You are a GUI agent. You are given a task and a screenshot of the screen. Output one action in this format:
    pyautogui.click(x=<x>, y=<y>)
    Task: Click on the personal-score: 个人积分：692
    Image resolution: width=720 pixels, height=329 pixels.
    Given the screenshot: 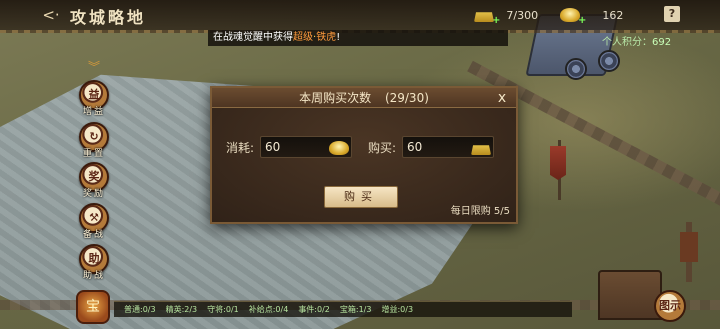 What is the action you would take?
    pyautogui.click(x=636, y=40)
    